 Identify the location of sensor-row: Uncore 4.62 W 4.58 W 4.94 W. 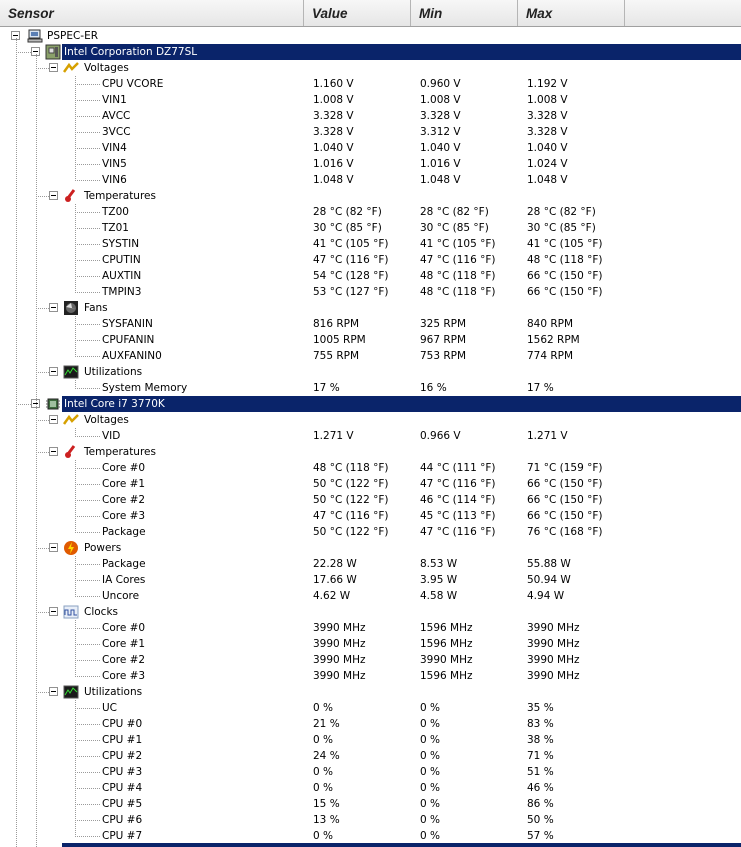
(370, 596).